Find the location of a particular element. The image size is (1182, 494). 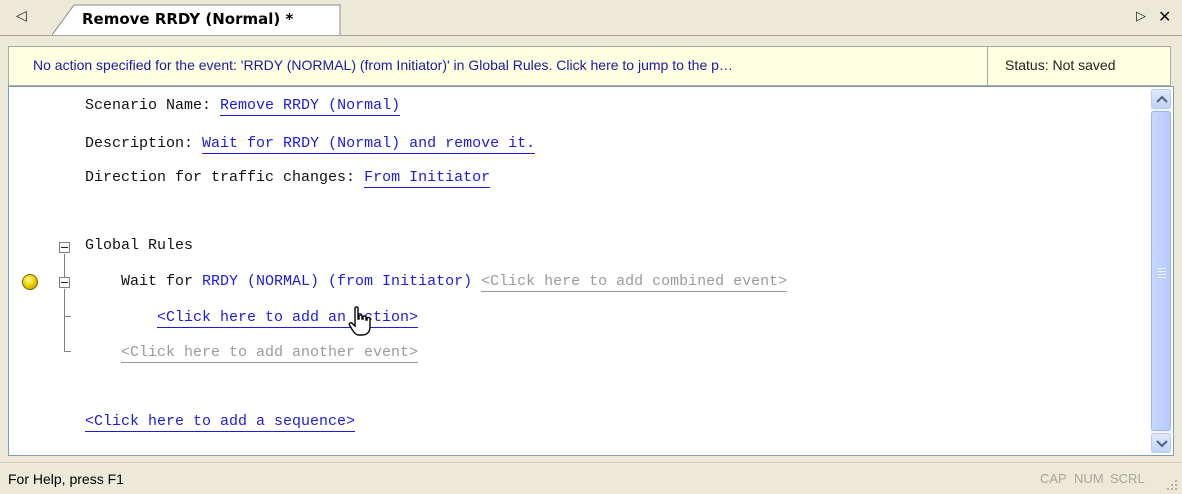

direction-link: From Initiator is located at coordinates (427, 178).